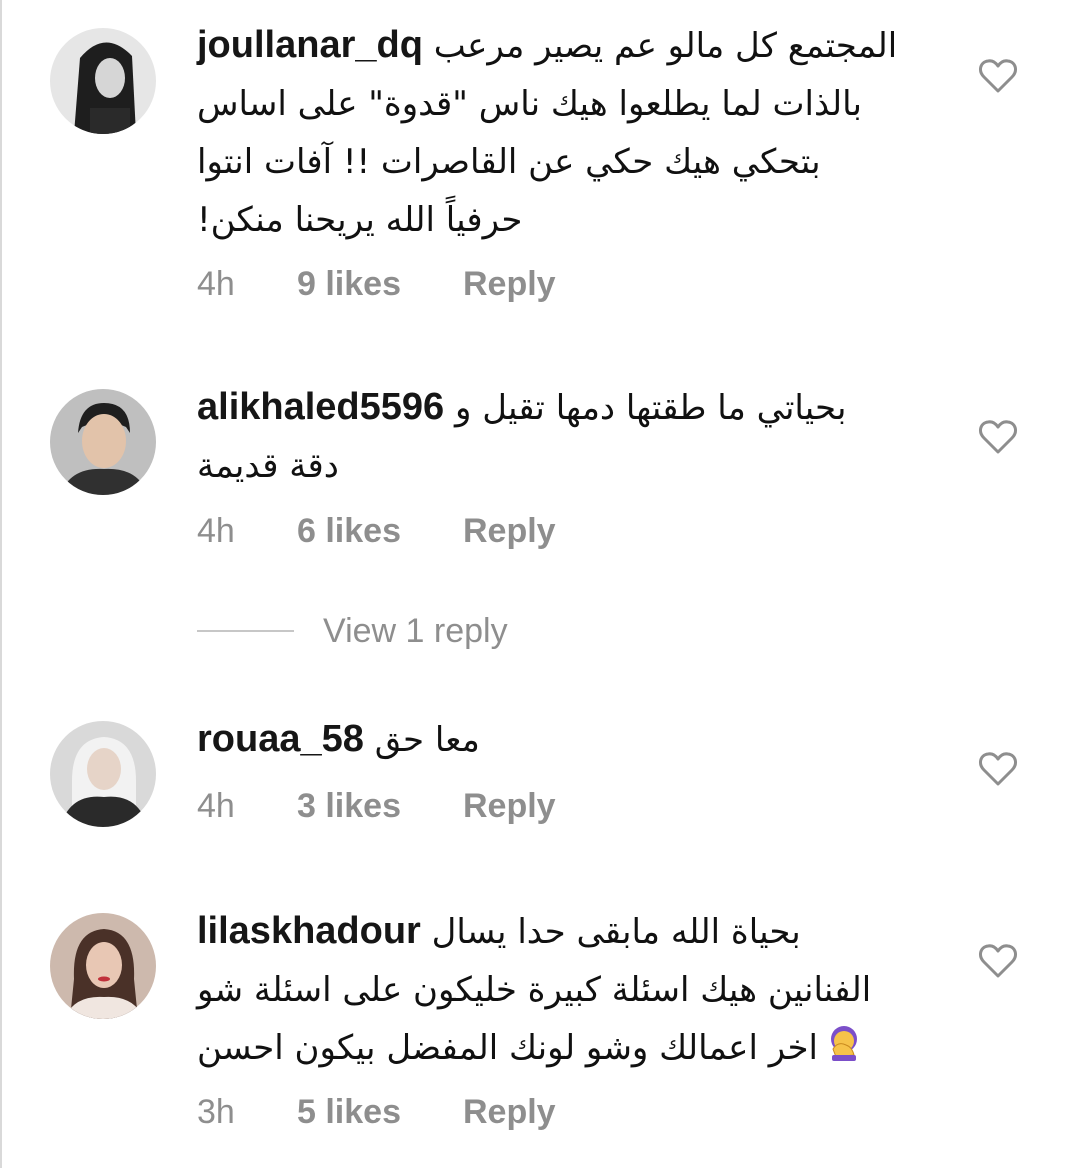 The width and height of the screenshot is (1080, 1168). What do you see at coordinates (562, 1049) in the screenshot?
I see `comment-line: اخر اعمالك وشو لونك المفضل بيكون احسن` at bounding box center [562, 1049].